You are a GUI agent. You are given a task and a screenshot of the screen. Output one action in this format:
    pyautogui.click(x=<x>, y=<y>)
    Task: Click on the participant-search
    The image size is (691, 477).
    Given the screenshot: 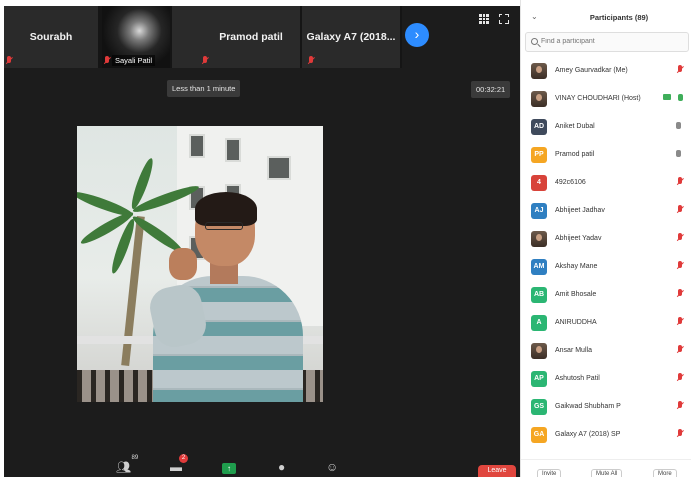 What is the action you would take?
    pyautogui.click(x=607, y=42)
    